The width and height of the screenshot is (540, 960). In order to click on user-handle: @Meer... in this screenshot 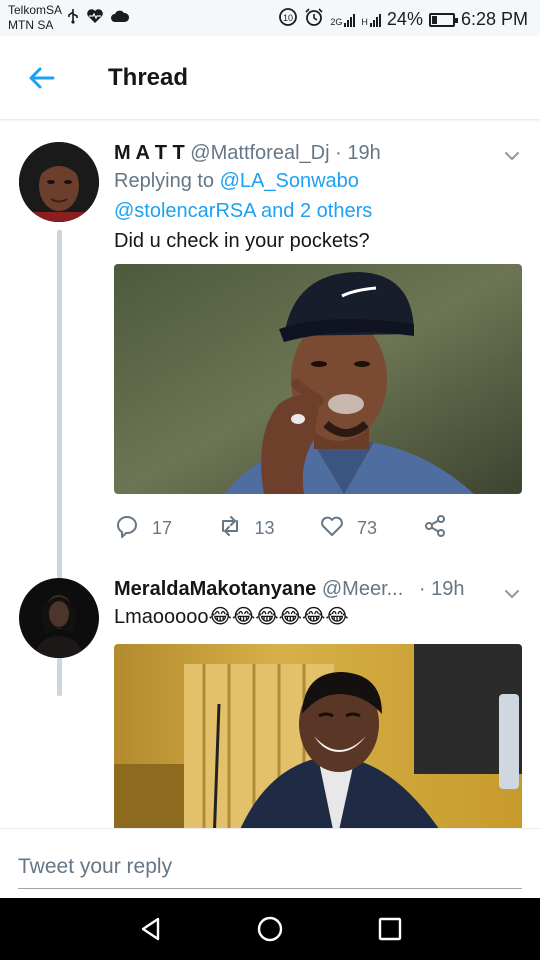, I will do `click(362, 589)`.